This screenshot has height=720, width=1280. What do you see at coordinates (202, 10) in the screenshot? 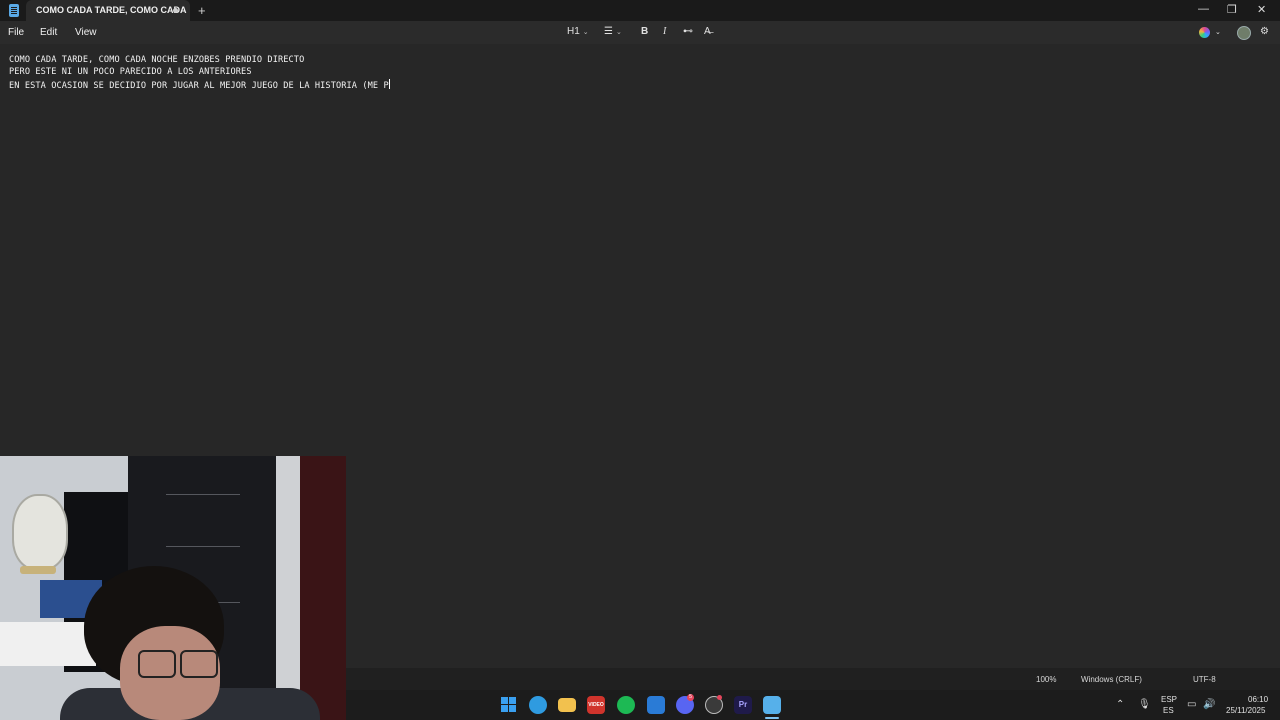
I see `new-tab-button: +` at bounding box center [202, 10].